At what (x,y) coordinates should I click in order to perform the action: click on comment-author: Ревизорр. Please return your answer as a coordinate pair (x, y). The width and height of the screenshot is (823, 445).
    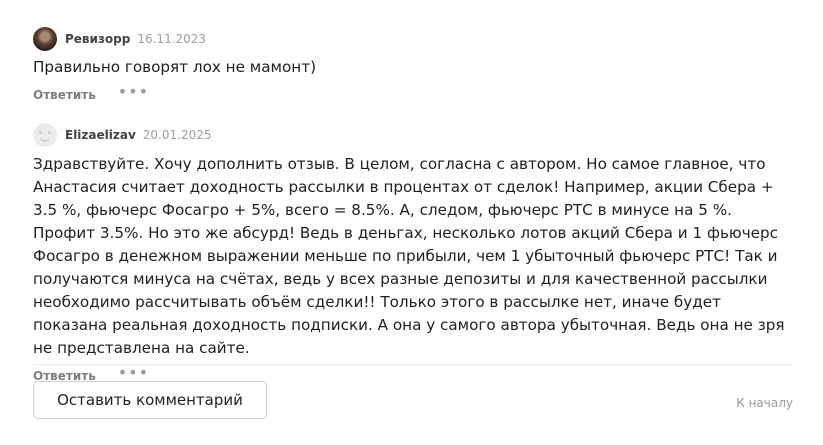
    Looking at the image, I should click on (97, 39).